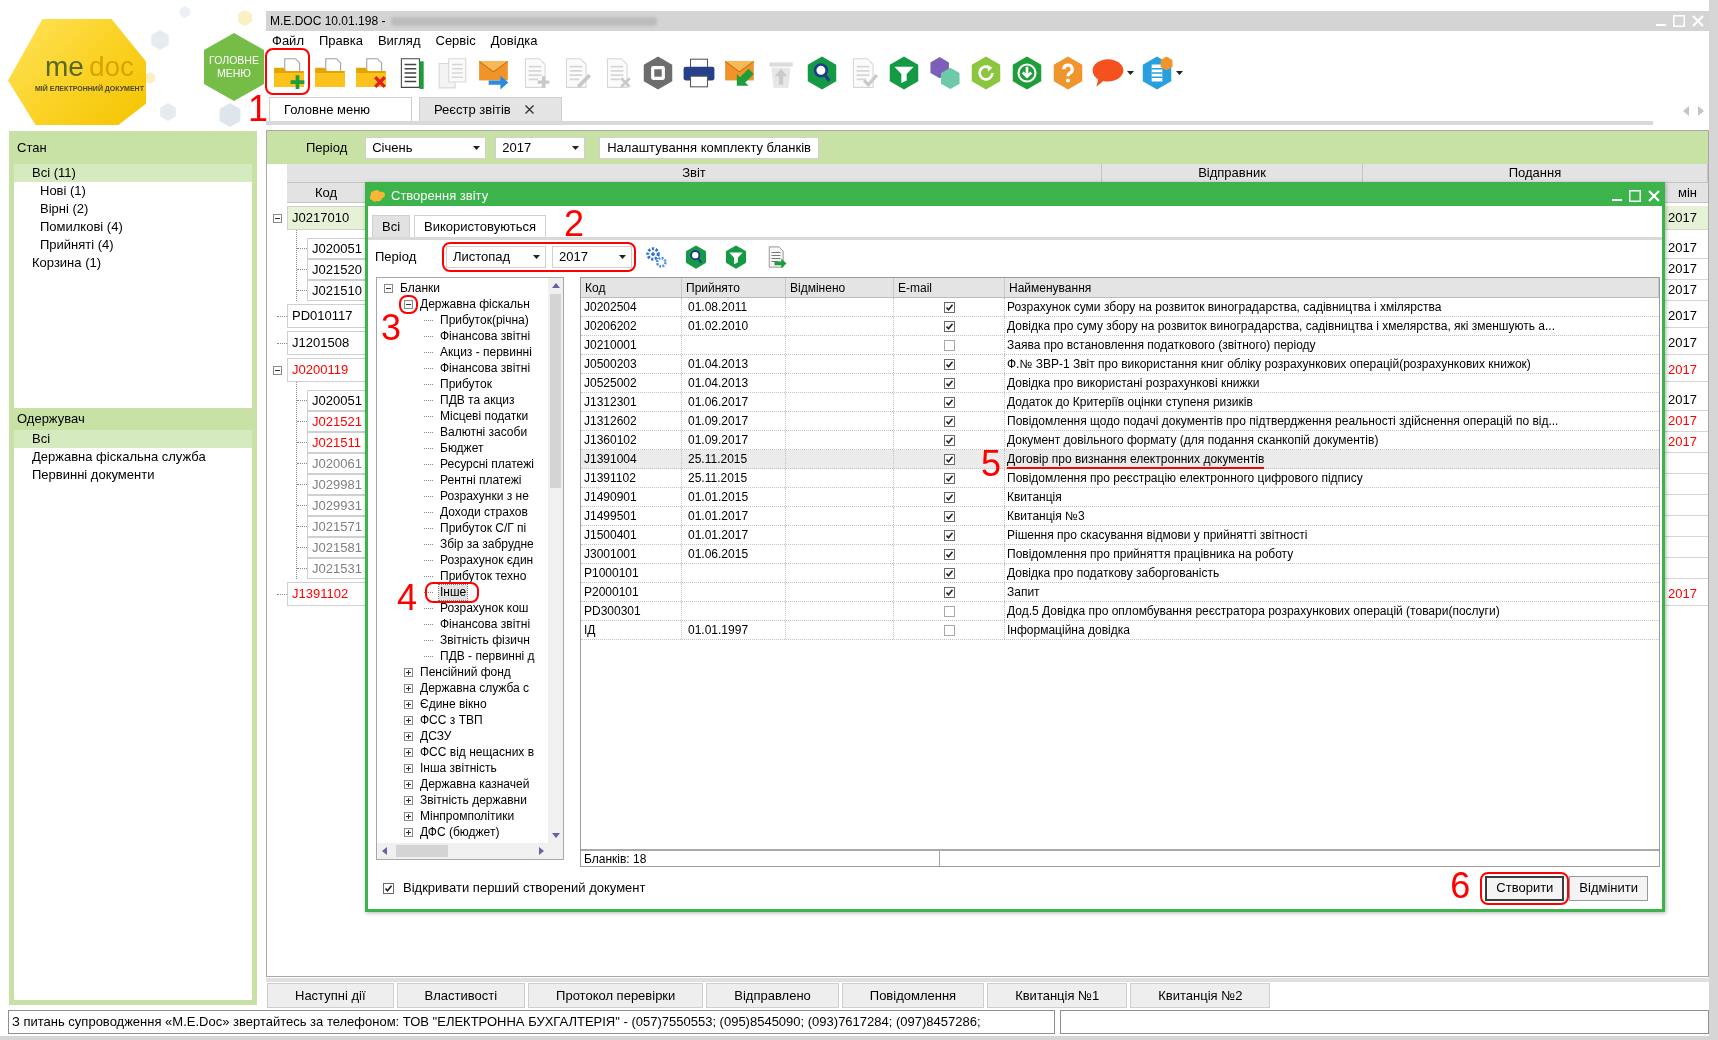 This screenshot has width=1718, height=1040. I want to click on sidebar-item: Всі (11), so click(133, 173).